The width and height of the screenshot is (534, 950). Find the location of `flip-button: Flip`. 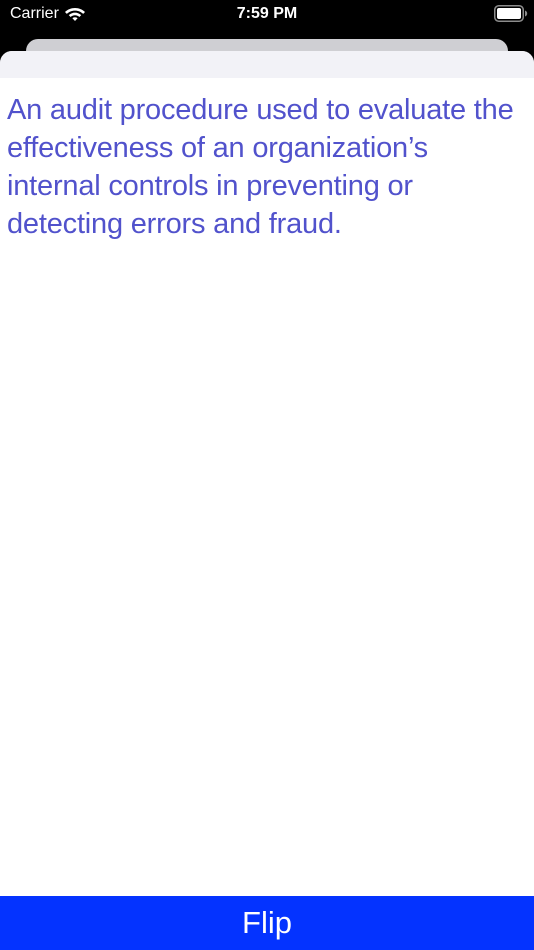

flip-button: Flip is located at coordinates (267, 923).